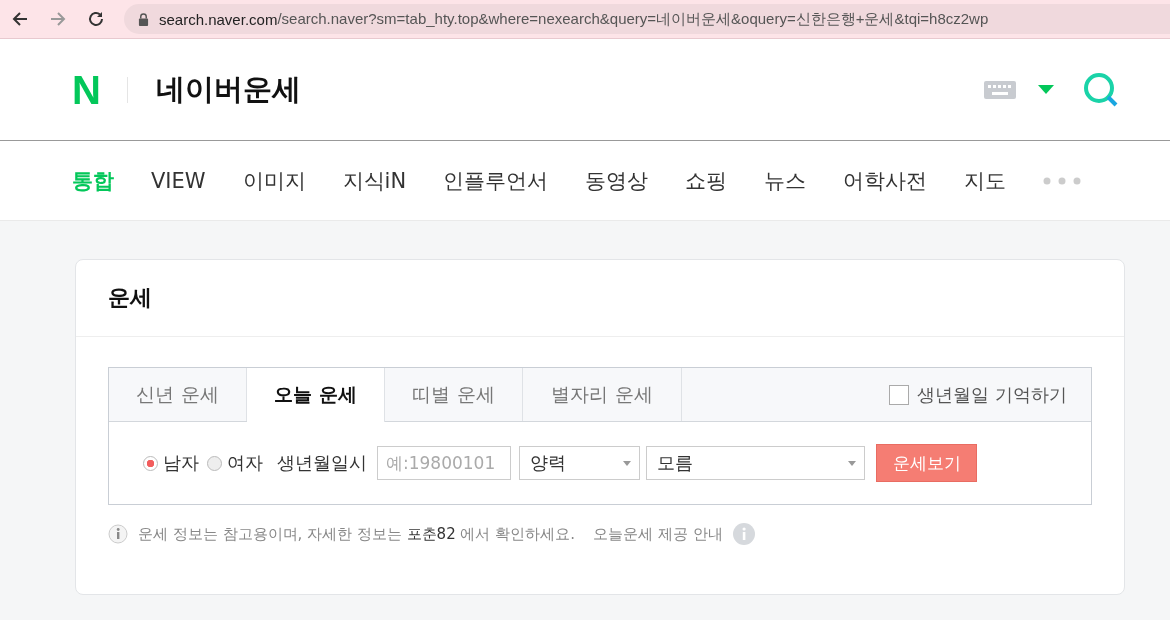 The height and width of the screenshot is (620, 1170). Describe the element at coordinates (633, 19) in the screenshot. I see `url-path: /search.naver?sm=tab_hty.top&where=nexearch&query=네이버운세&oquery=신한은행+운세&tqi=h8cz2wp` at that location.